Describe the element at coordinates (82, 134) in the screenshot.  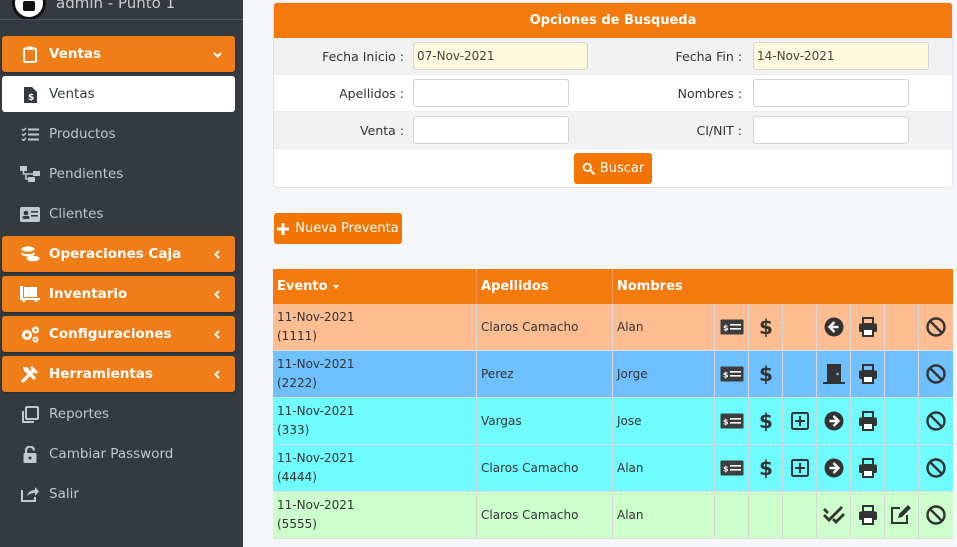
I see `sidebar-item-label: Productos` at that location.